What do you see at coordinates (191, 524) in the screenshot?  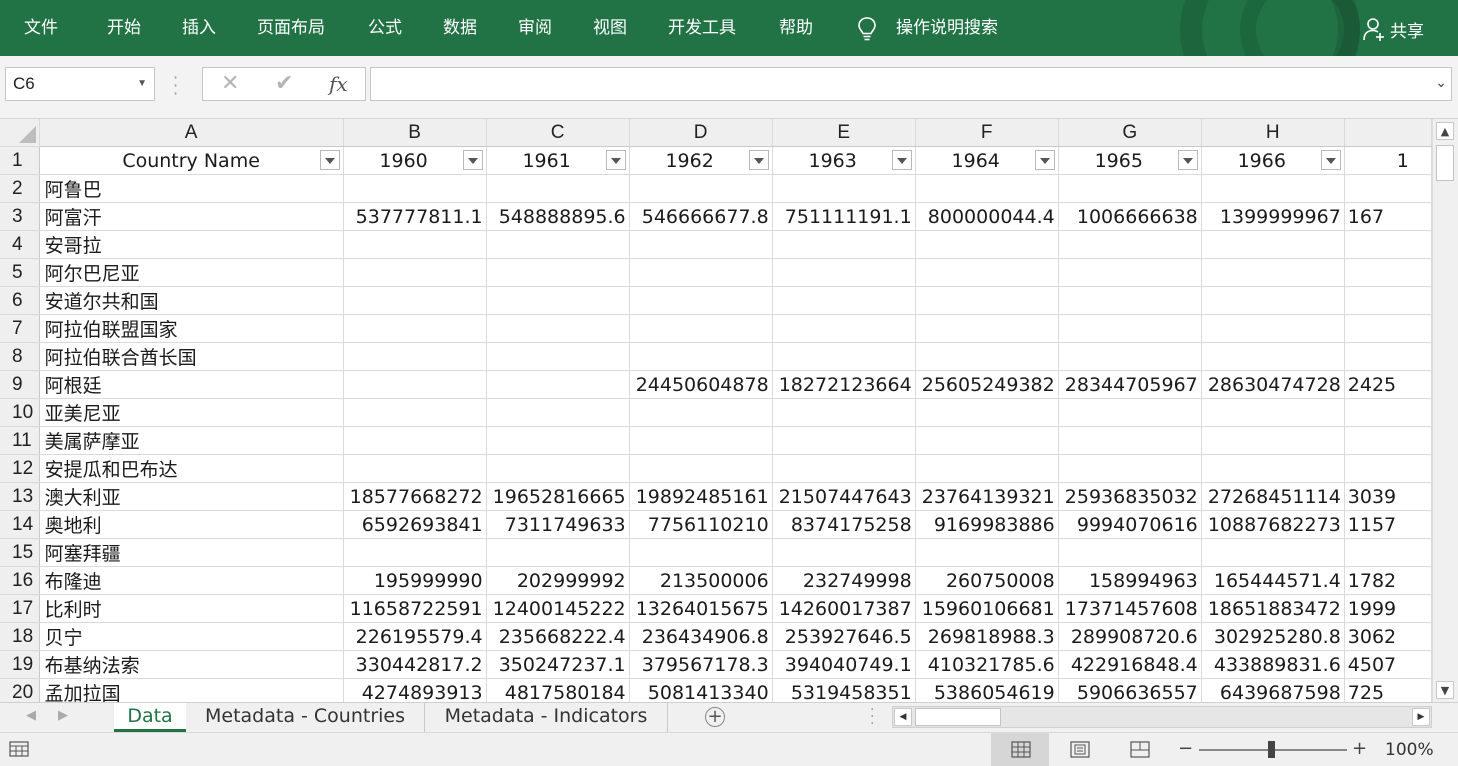 I see `cell-country-name: 奥地利` at bounding box center [191, 524].